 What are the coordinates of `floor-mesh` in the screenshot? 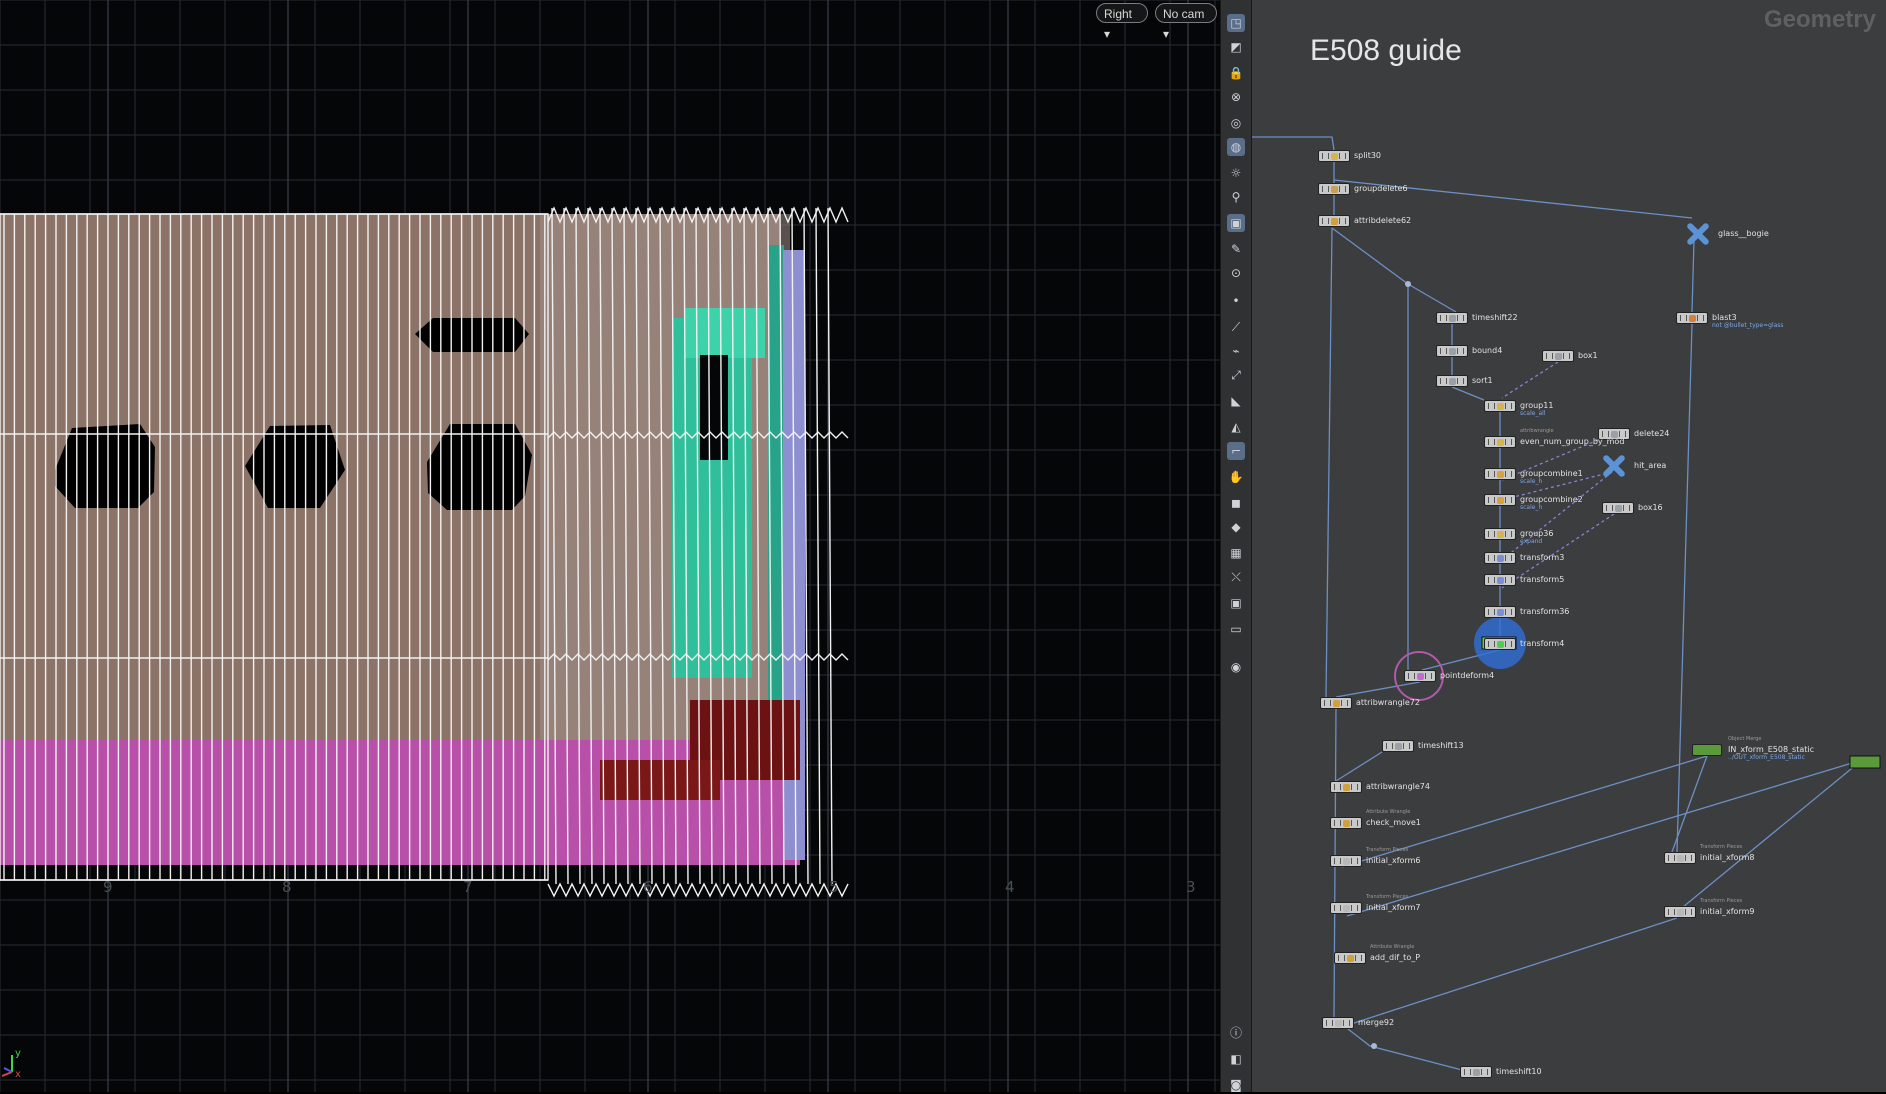 It's located at (400, 802).